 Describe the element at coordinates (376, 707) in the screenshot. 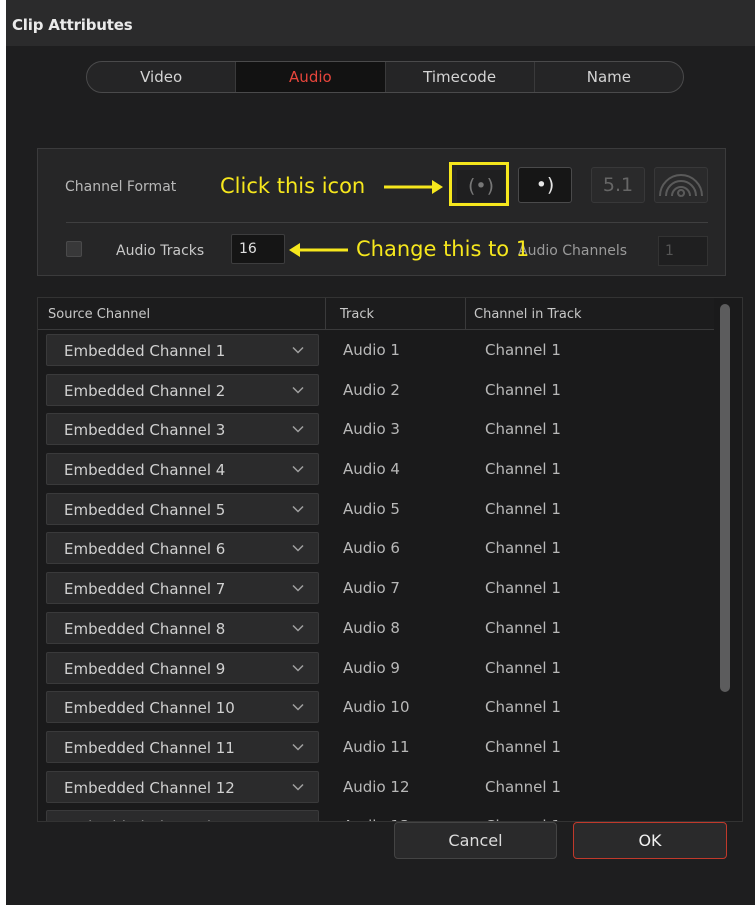

I see `track-cell: Audio 10` at that location.